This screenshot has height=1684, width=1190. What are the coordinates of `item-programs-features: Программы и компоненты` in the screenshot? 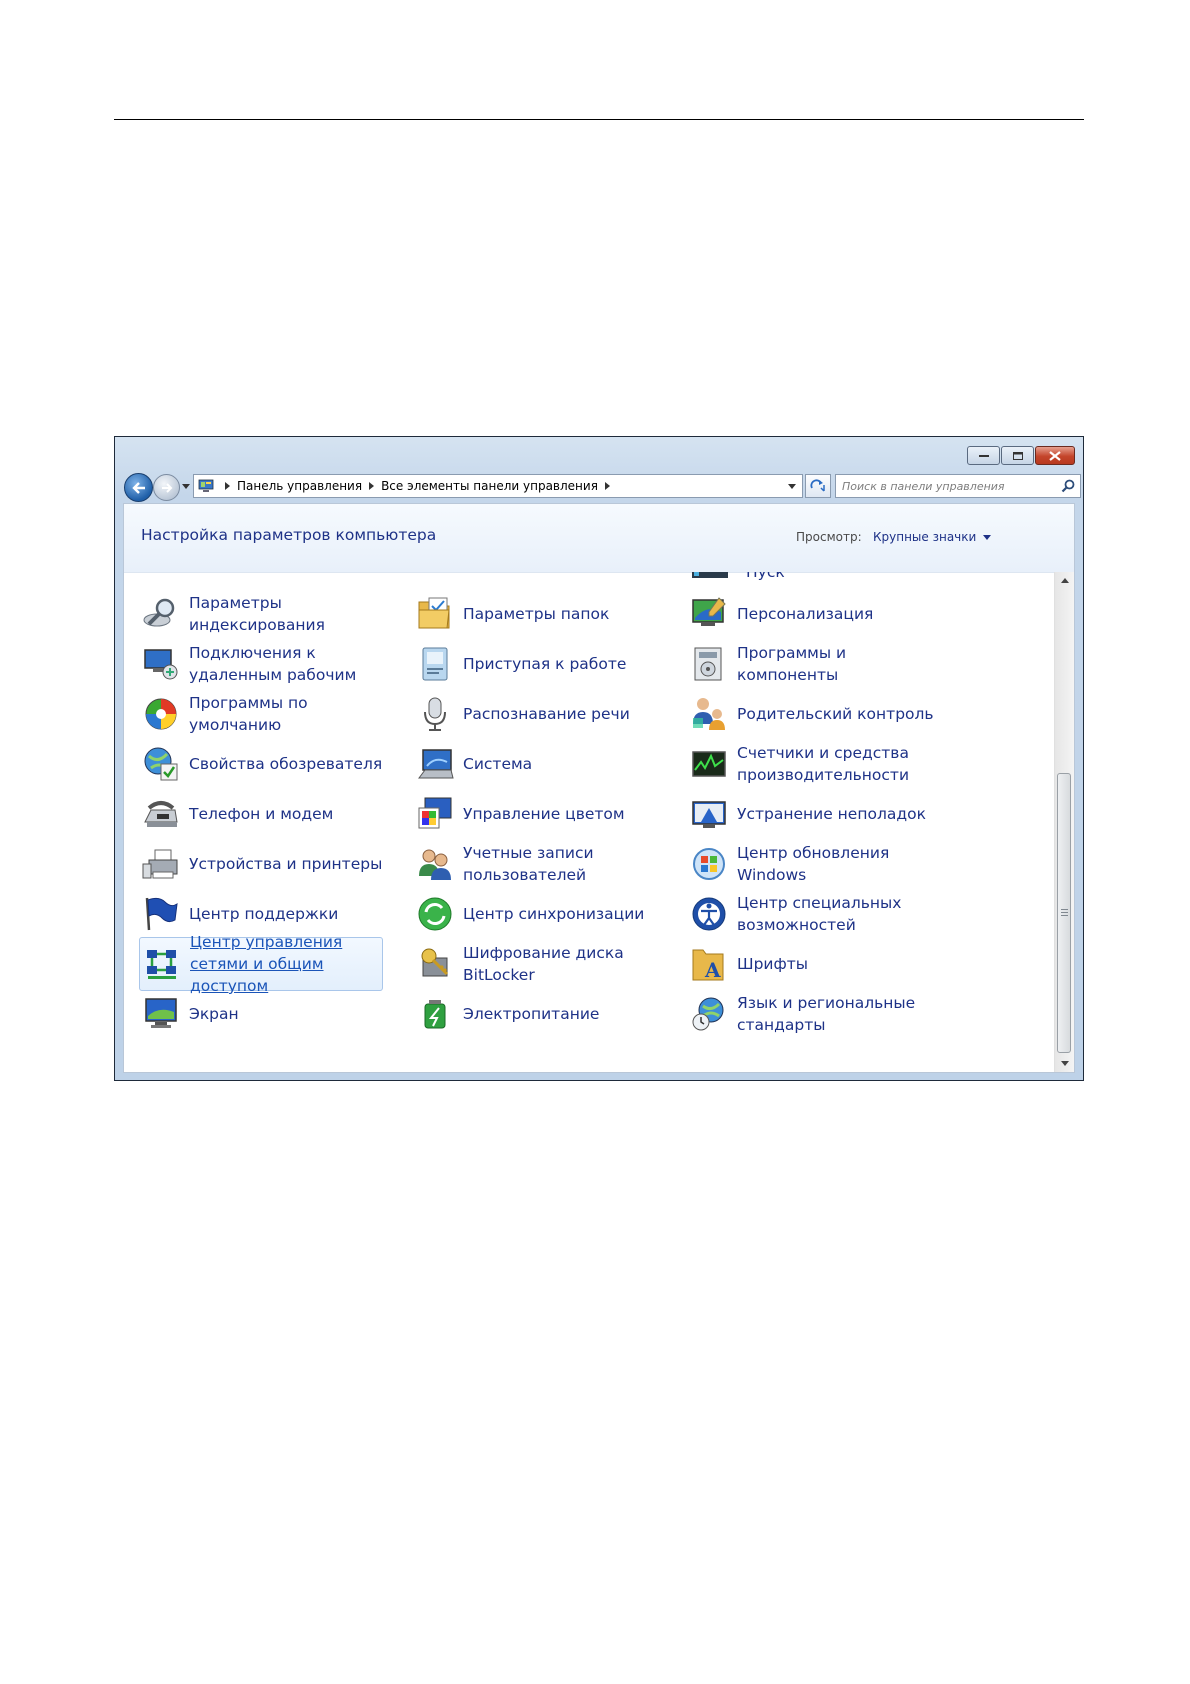 It's located at (815, 664).